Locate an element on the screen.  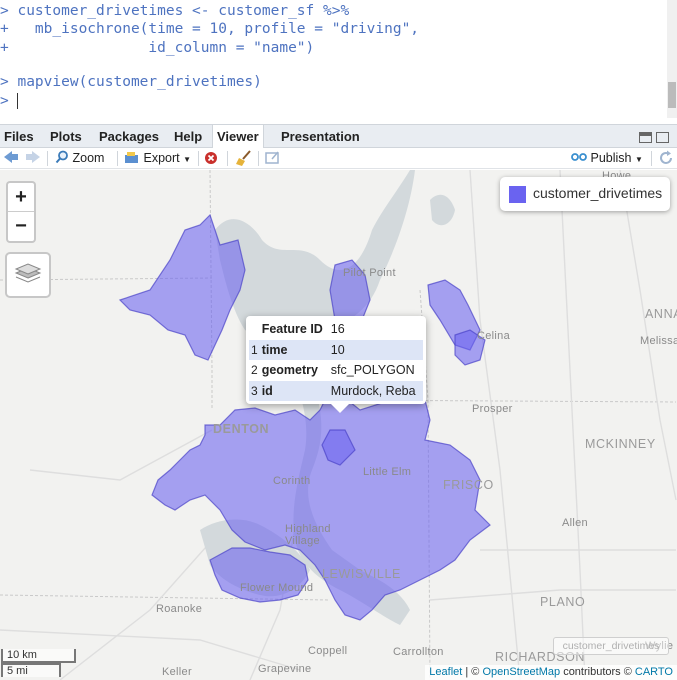
popup-key: id is located at coordinates (294, 390).